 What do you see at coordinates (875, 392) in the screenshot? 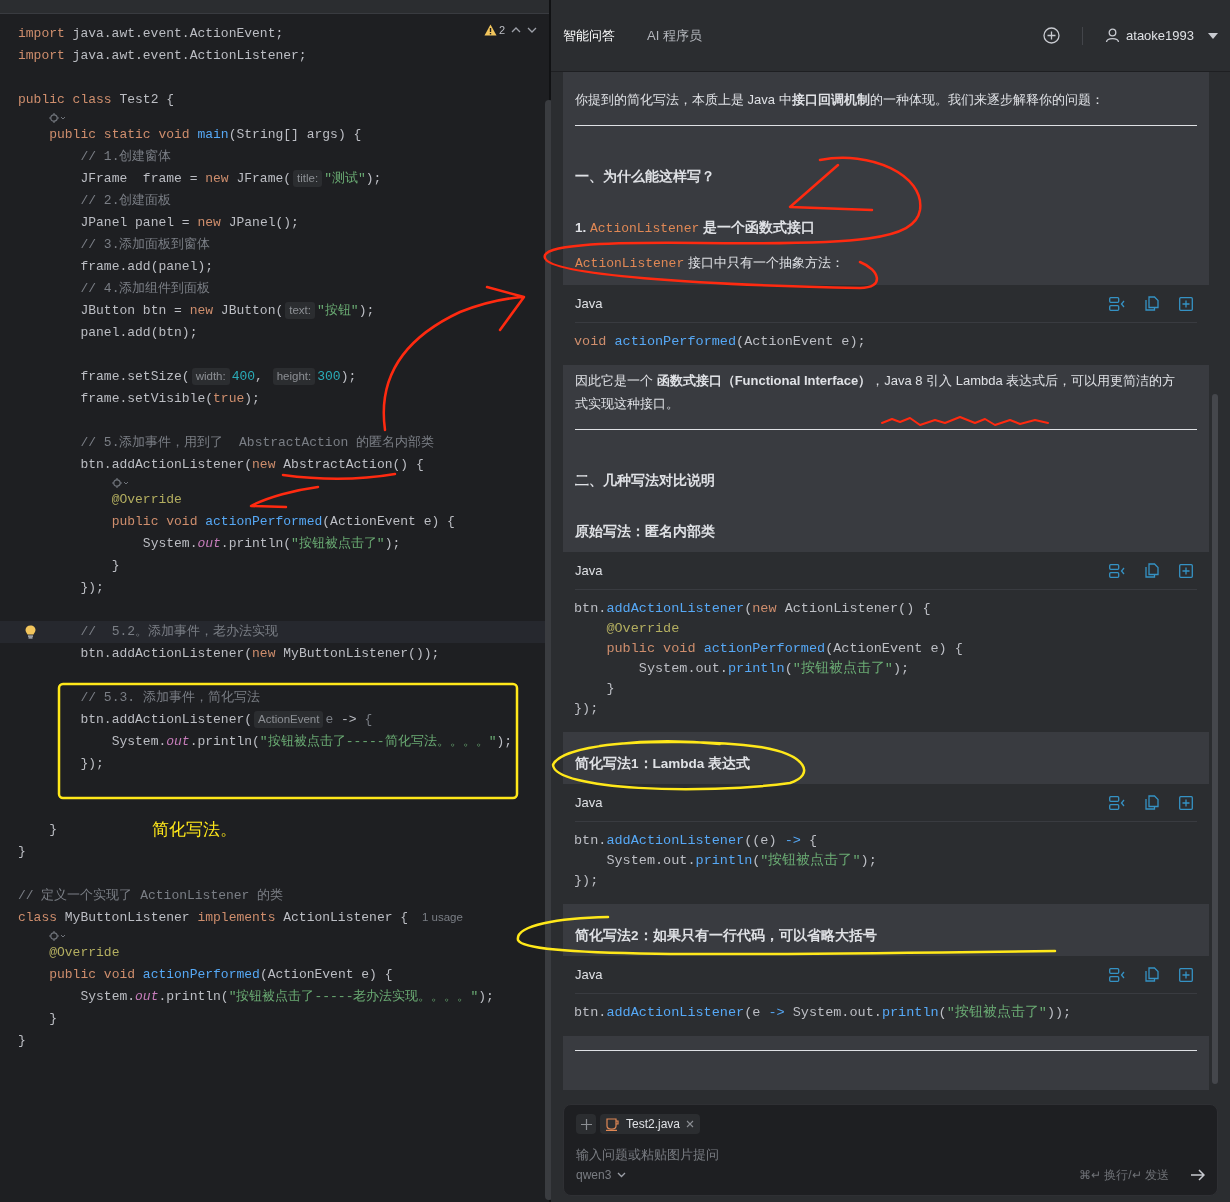
I see `answer-paragraph: 因此它是一个 函数式接口（Functional Interface），Java 8 引入 Lambda 表达式后，可以用更简洁的方式实现这种接口。` at bounding box center [875, 392].